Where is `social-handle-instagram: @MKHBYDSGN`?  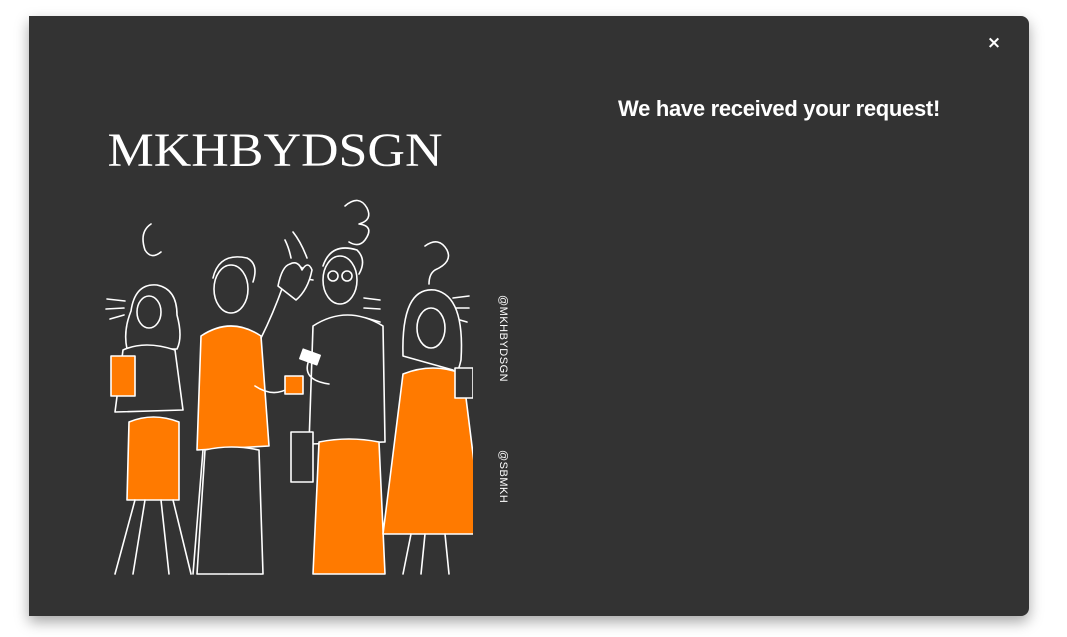 social-handle-instagram: @MKHBYDSGN is located at coordinates (503, 339).